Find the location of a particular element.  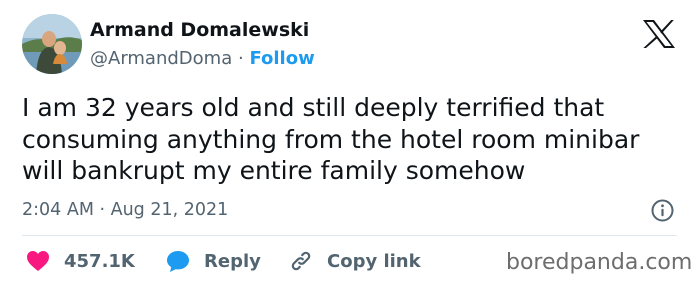

avatar-photo is located at coordinates (52, 44).